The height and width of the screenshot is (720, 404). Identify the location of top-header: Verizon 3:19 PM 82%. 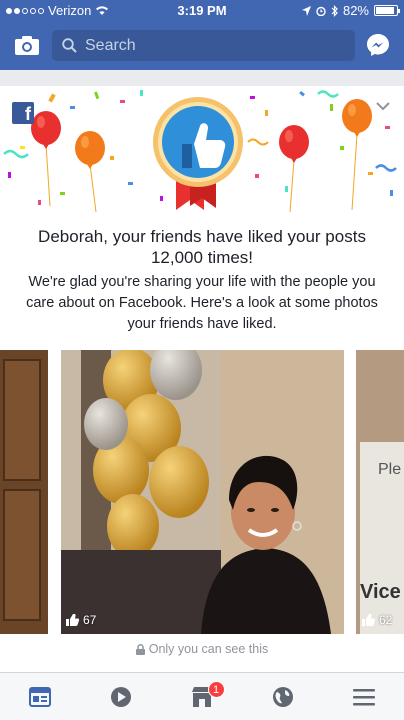
(202, 35).